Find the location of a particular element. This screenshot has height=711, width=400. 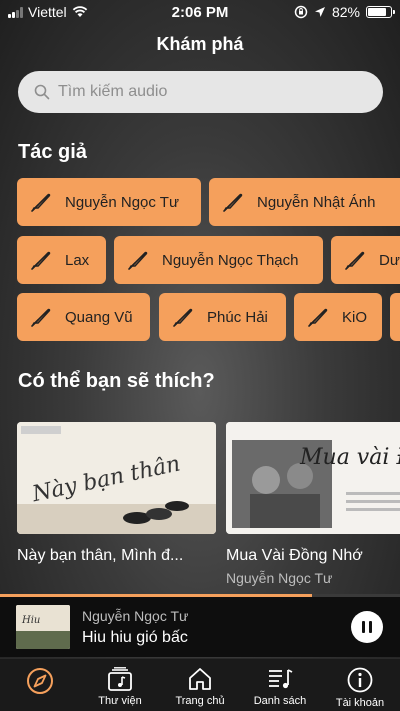

tab-label: Danh sách is located at coordinates (280, 701).